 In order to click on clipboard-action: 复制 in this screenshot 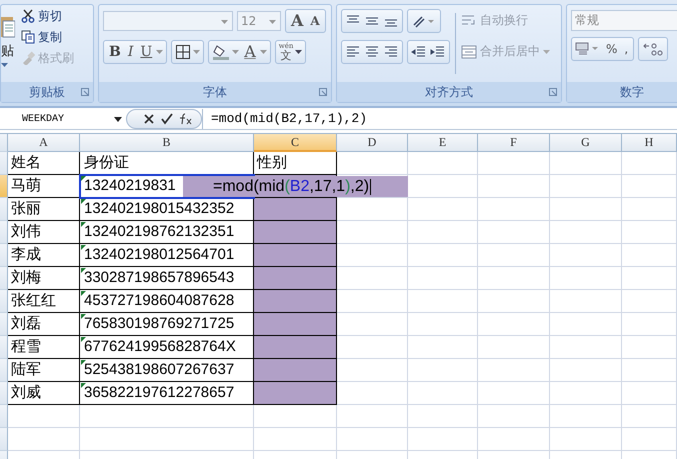, I will do `click(47, 37)`.